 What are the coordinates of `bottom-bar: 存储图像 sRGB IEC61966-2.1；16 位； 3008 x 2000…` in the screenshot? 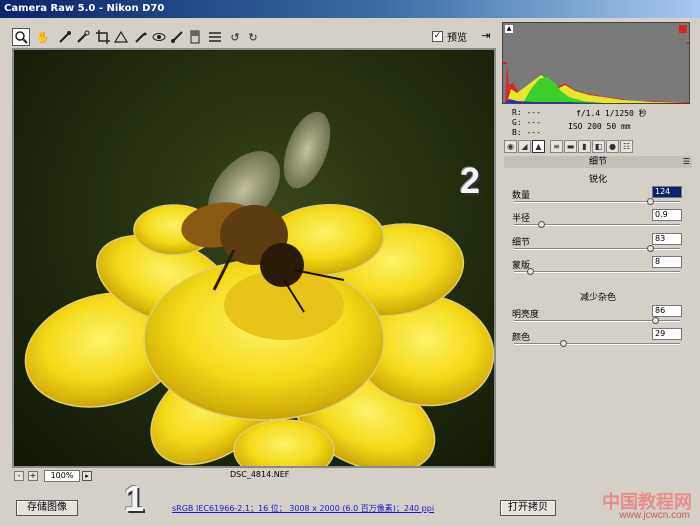 It's located at (350, 512).